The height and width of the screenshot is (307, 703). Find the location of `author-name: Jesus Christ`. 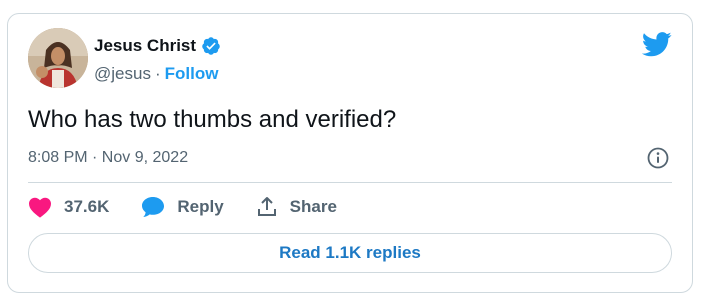

author-name: Jesus Christ is located at coordinates (145, 46).